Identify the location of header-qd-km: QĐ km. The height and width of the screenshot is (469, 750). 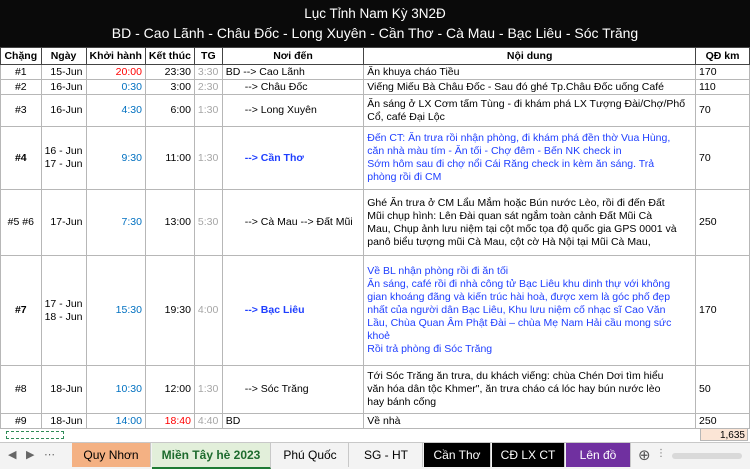
(722, 56).